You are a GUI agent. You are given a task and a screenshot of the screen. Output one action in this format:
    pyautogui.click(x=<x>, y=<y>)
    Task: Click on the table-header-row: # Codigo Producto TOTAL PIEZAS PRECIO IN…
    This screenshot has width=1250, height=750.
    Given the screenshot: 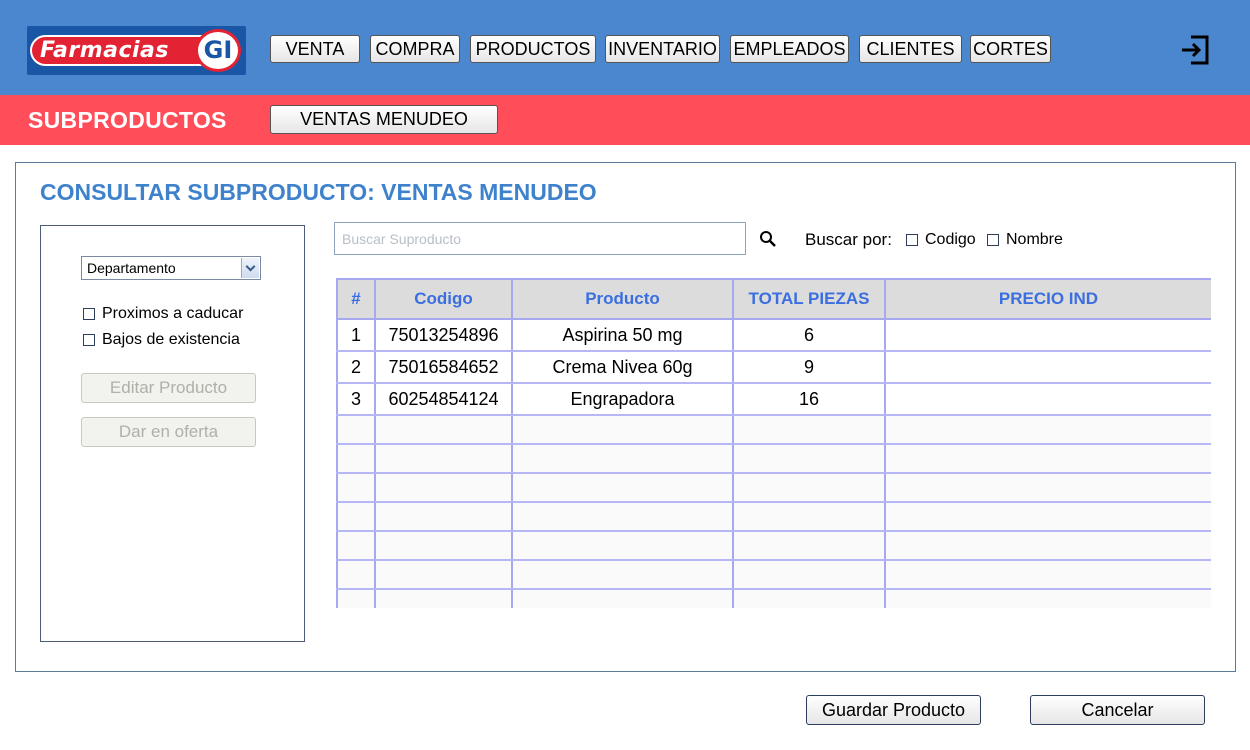 What is the action you would take?
    pyautogui.click(x=773, y=299)
    